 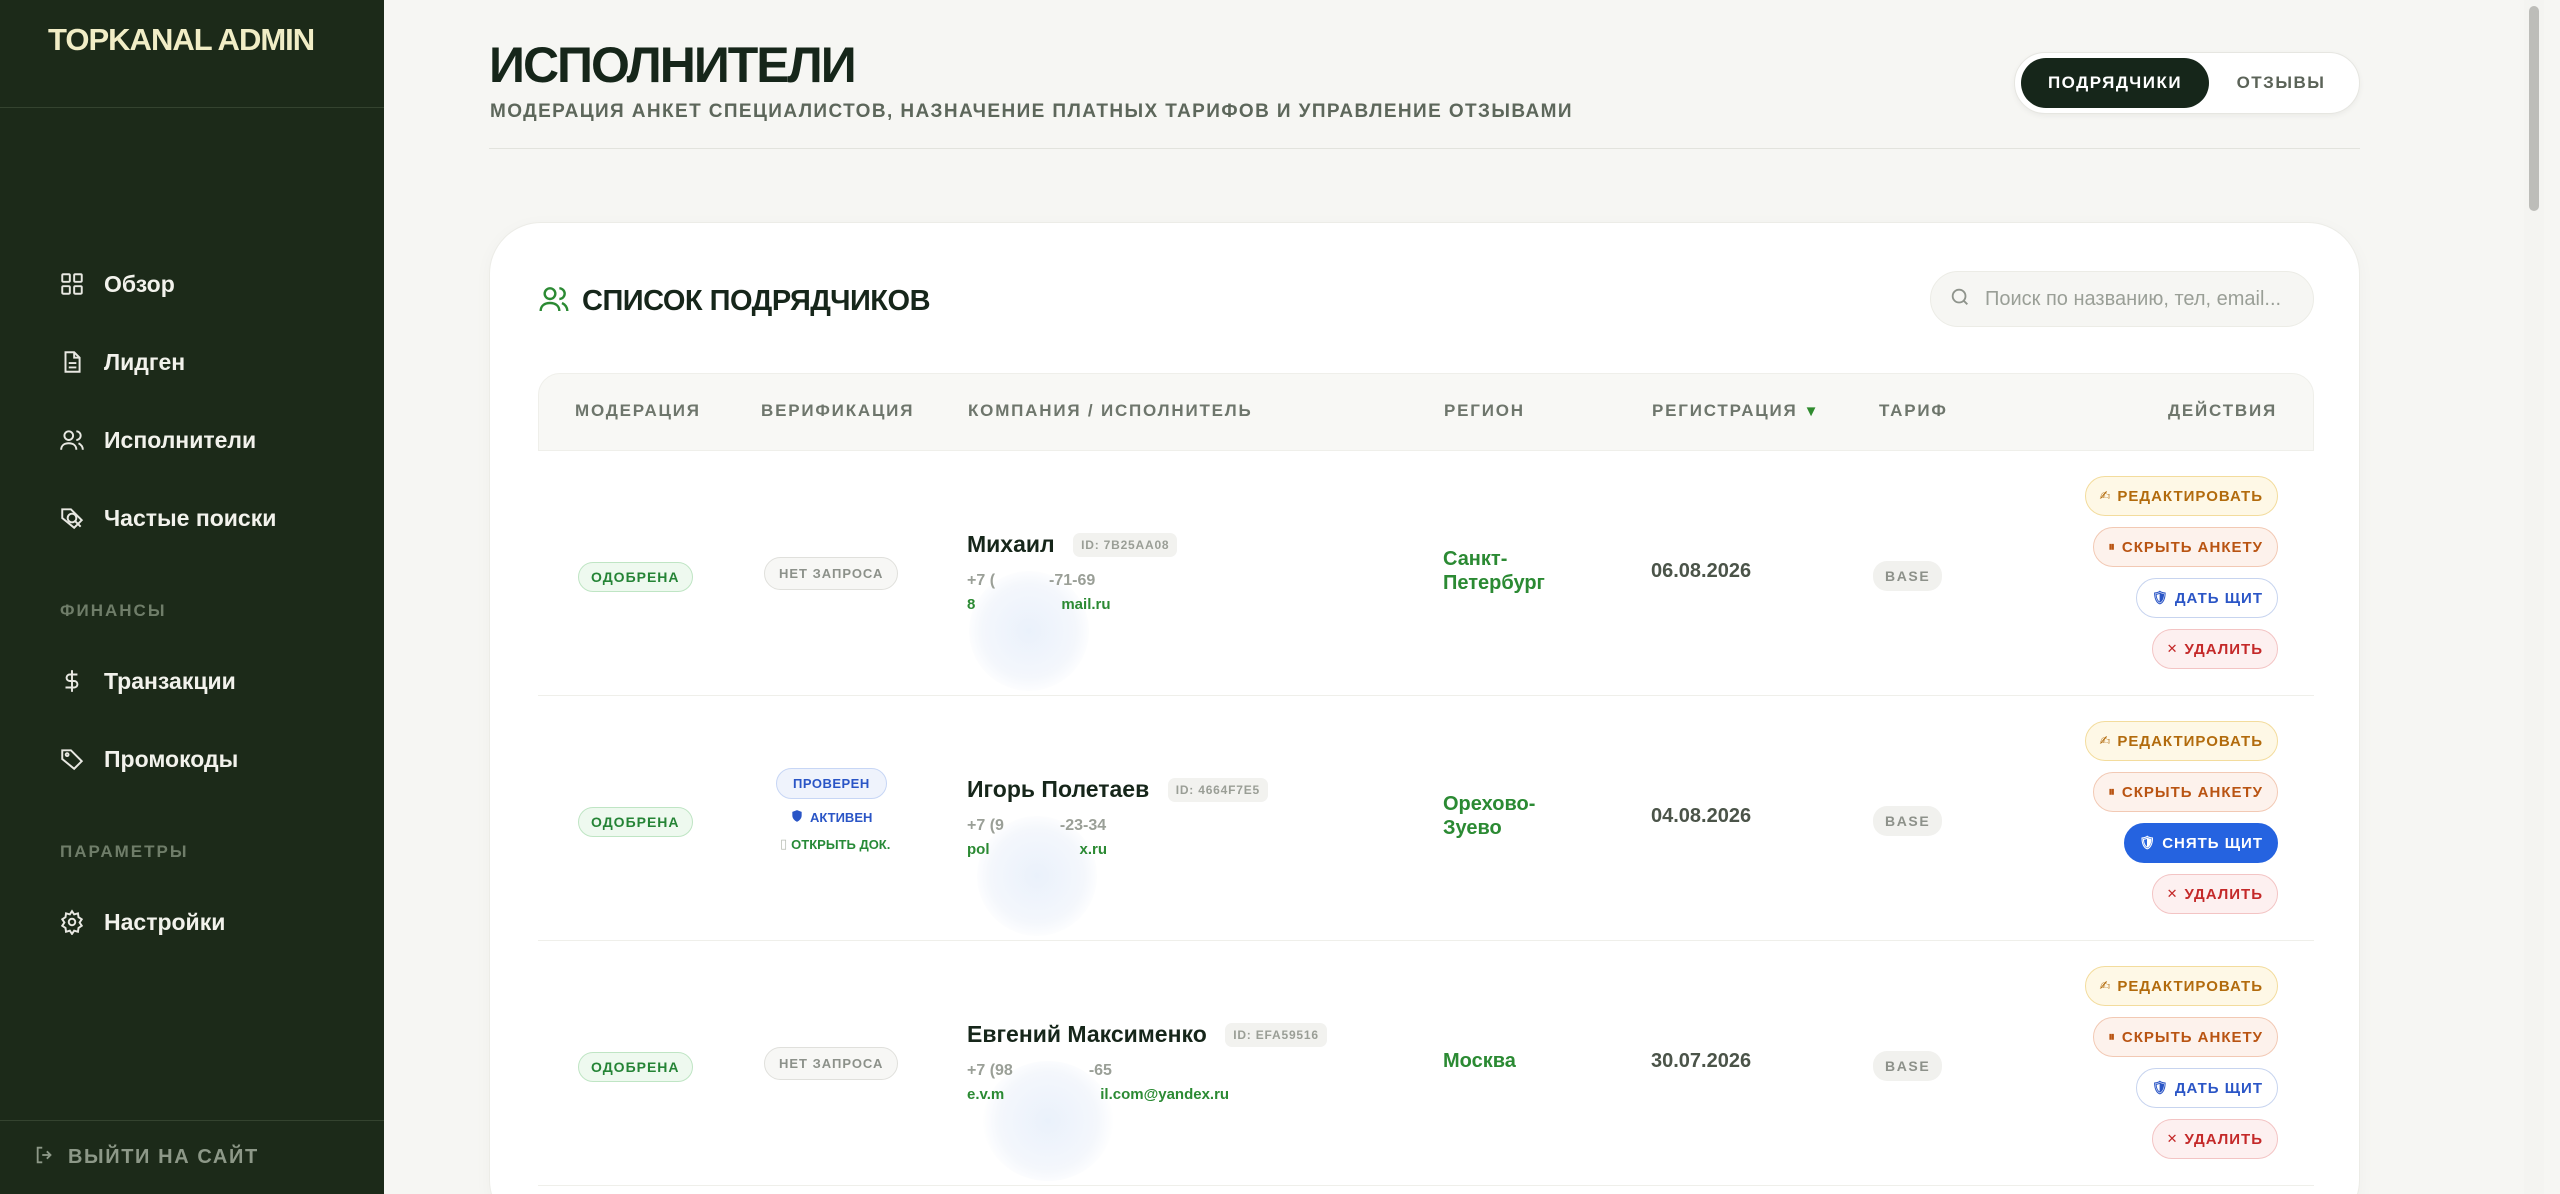 I want to click on gear-icon, so click(x=72, y=922).